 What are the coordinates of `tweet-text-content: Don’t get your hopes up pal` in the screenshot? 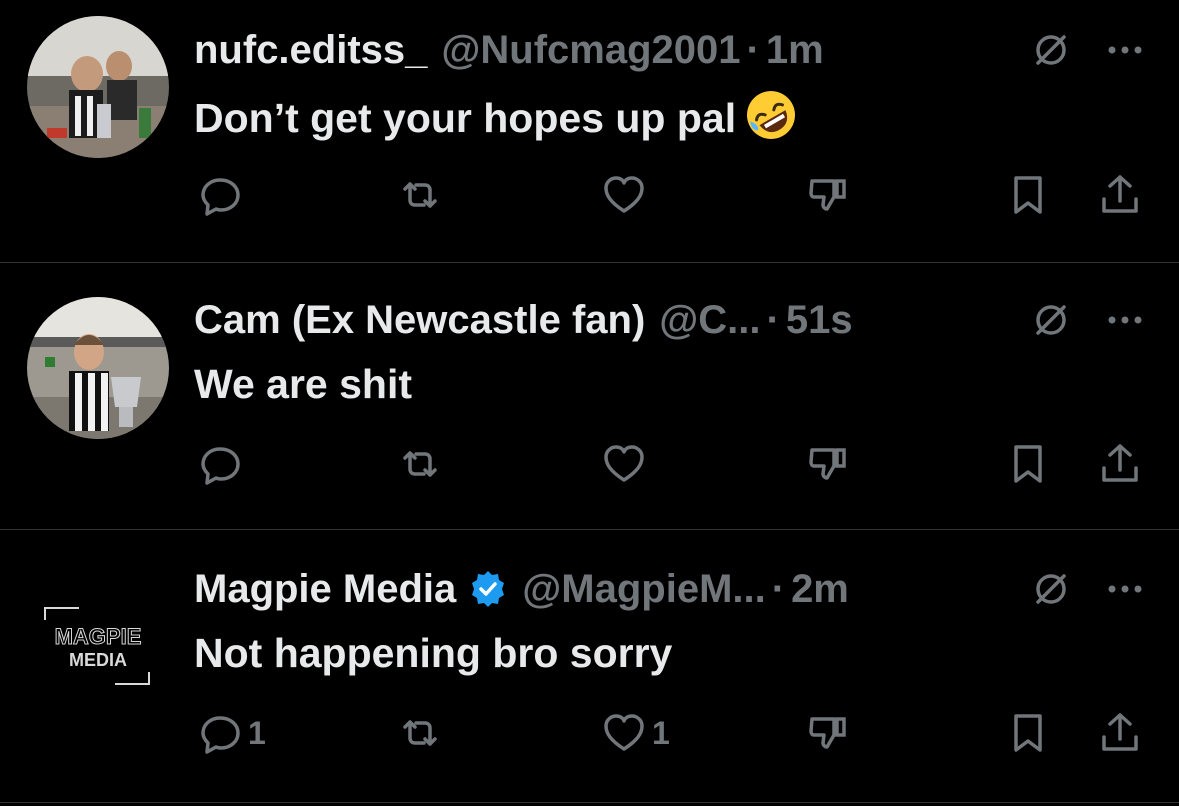 It's located at (465, 118).